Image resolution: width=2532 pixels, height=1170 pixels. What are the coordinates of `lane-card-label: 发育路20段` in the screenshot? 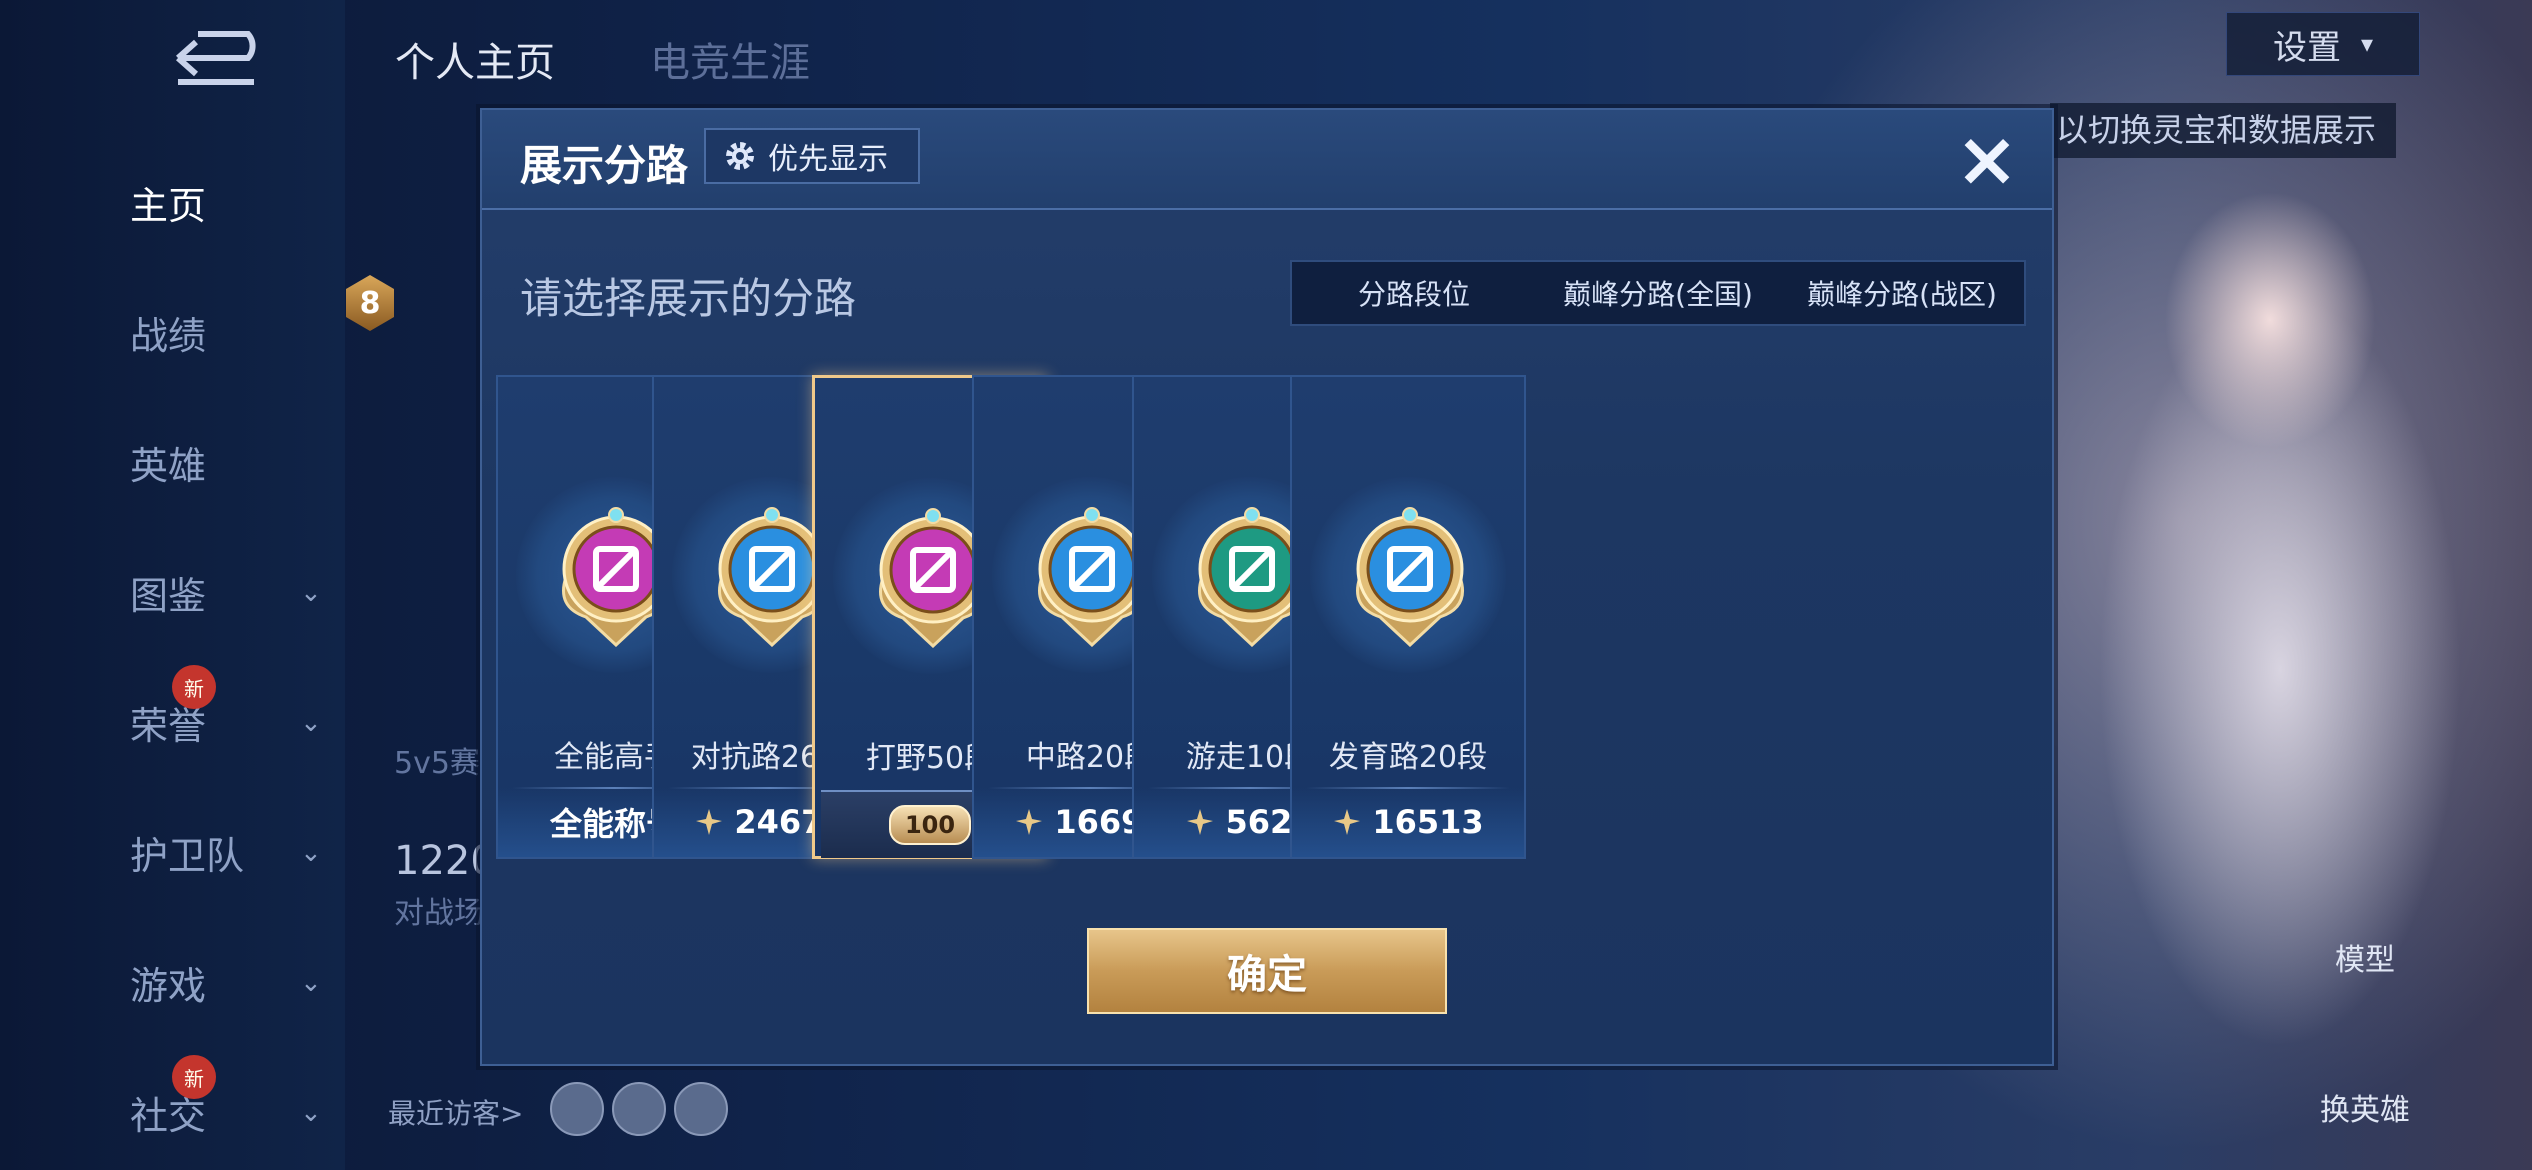 It's located at (1408, 757).